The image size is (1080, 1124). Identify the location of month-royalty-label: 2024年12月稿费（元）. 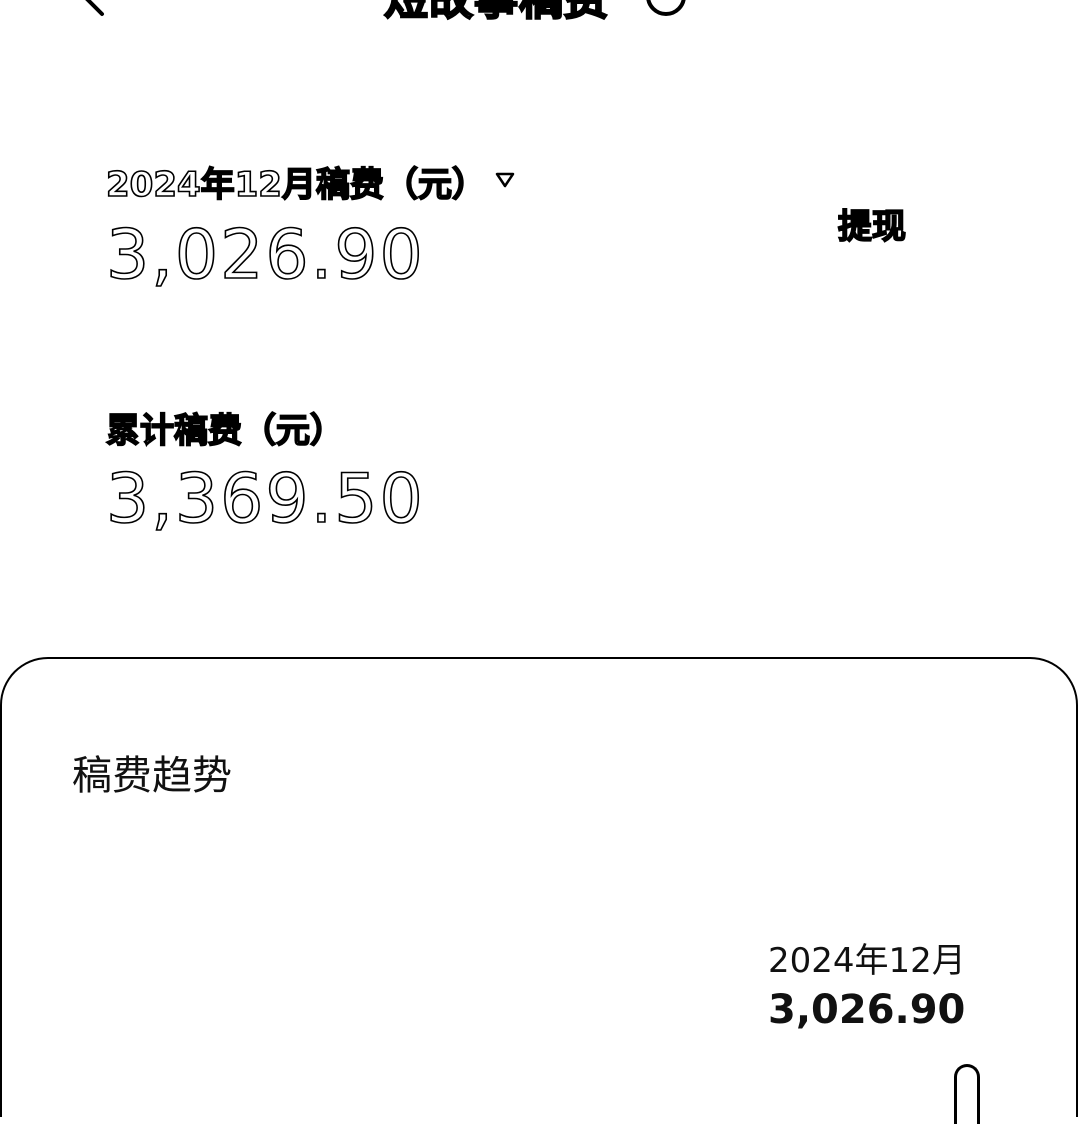
(296, 185).